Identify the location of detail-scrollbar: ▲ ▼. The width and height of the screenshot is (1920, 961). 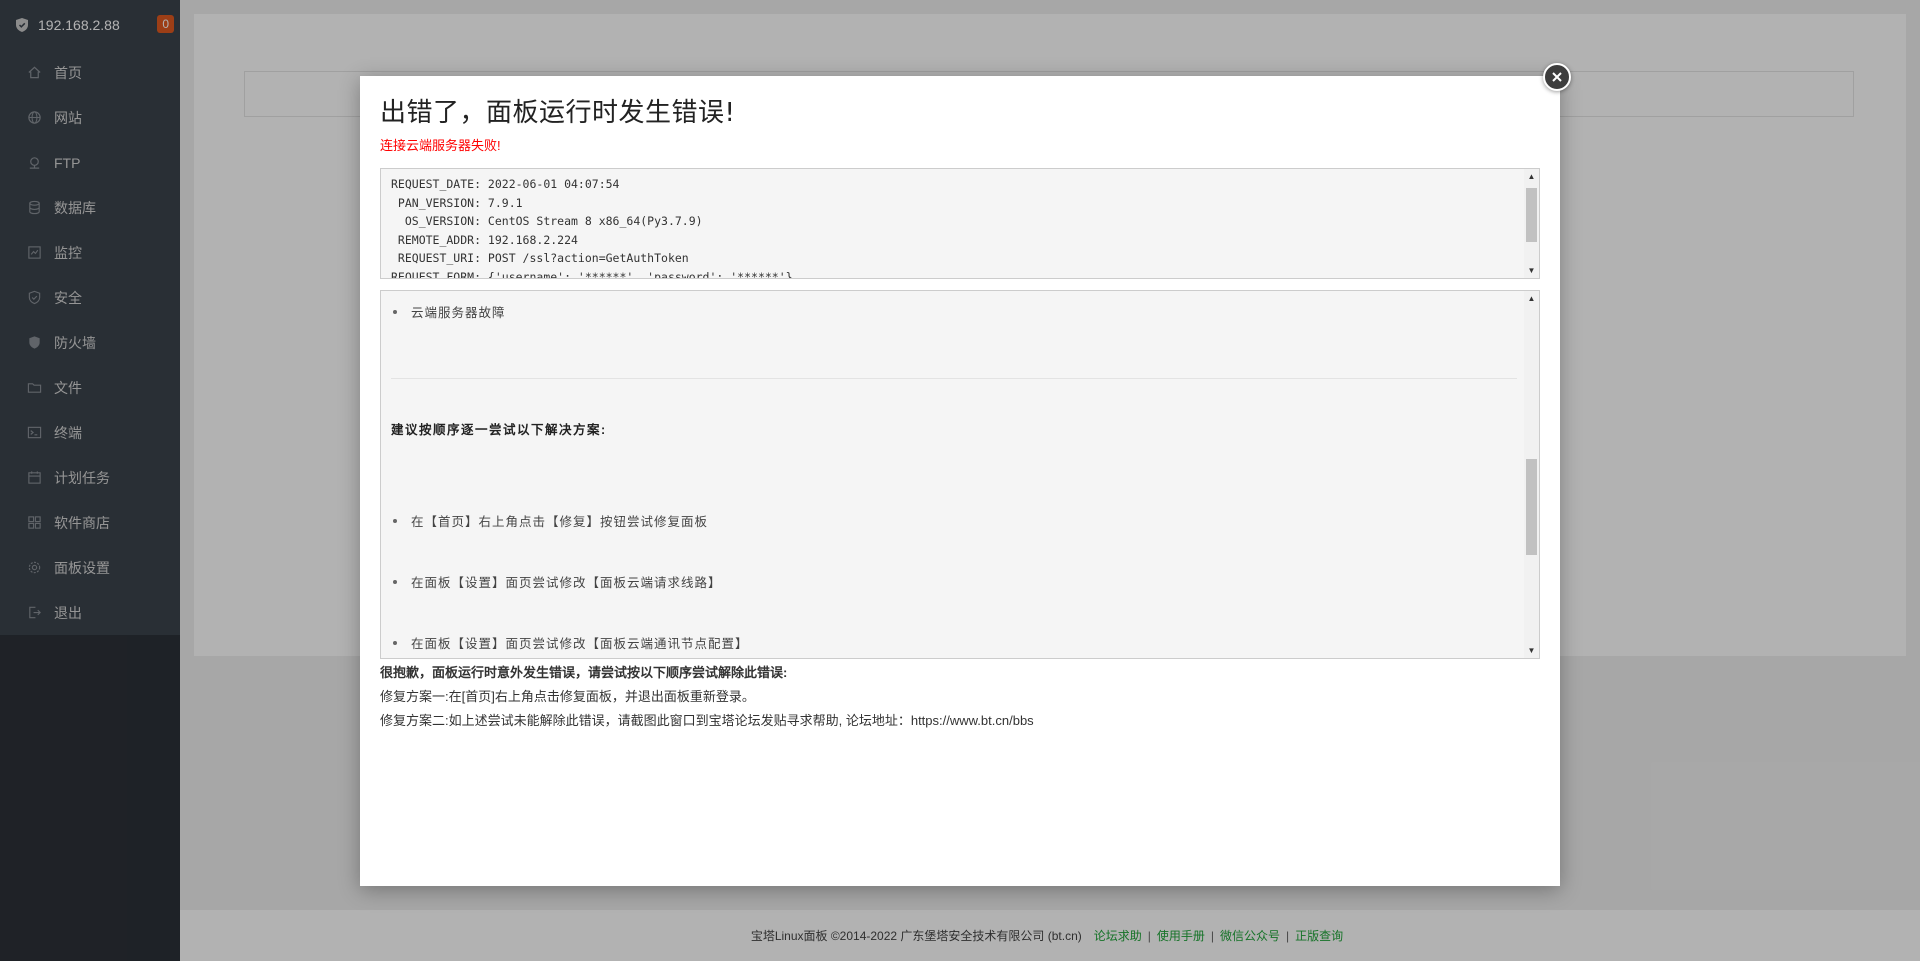
(1531, 474).